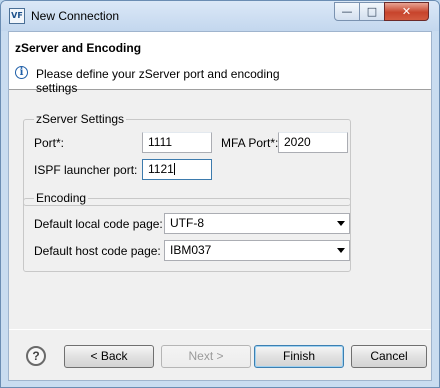  I want to click on button-bar-divider, so click(220, 329).